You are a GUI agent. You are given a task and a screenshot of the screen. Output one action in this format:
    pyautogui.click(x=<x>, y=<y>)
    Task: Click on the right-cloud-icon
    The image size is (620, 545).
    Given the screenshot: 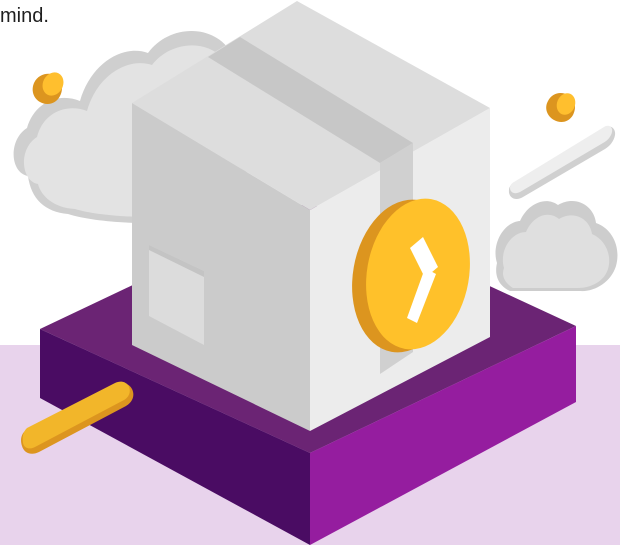 What is the action you would take?
    pyautogui.click(x=556, y=246)
    